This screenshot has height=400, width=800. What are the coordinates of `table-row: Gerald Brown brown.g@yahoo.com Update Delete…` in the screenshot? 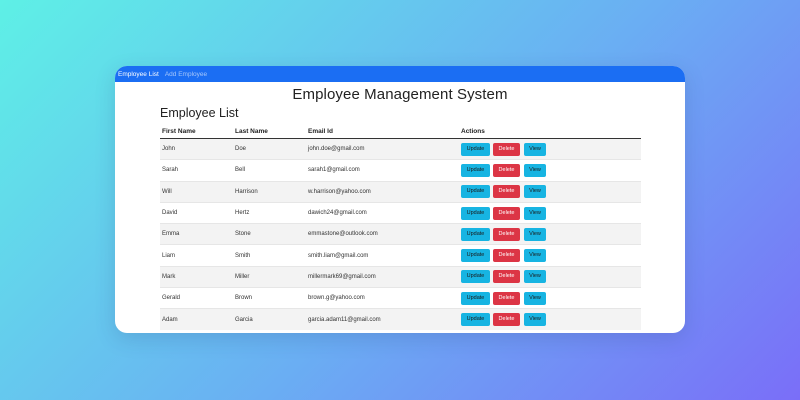 It's located at (400, 298).